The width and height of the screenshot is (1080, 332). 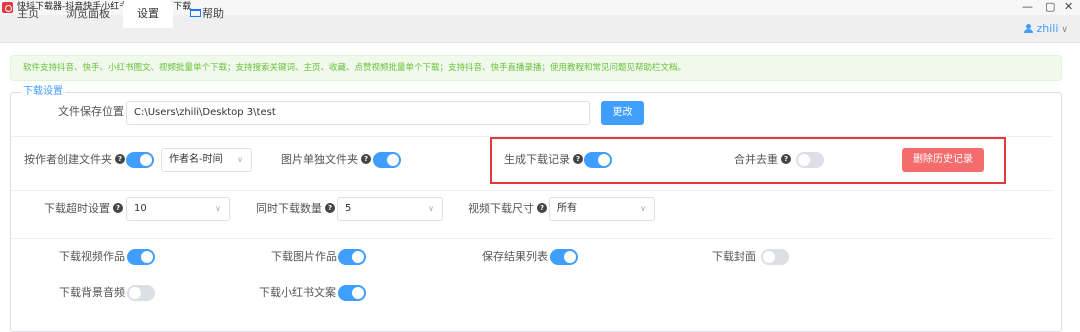 What do you see at coordinates (304, 256) in the screenshot?
I see `image-works-label: 下载图片作品` at bounding box center [304, 256].